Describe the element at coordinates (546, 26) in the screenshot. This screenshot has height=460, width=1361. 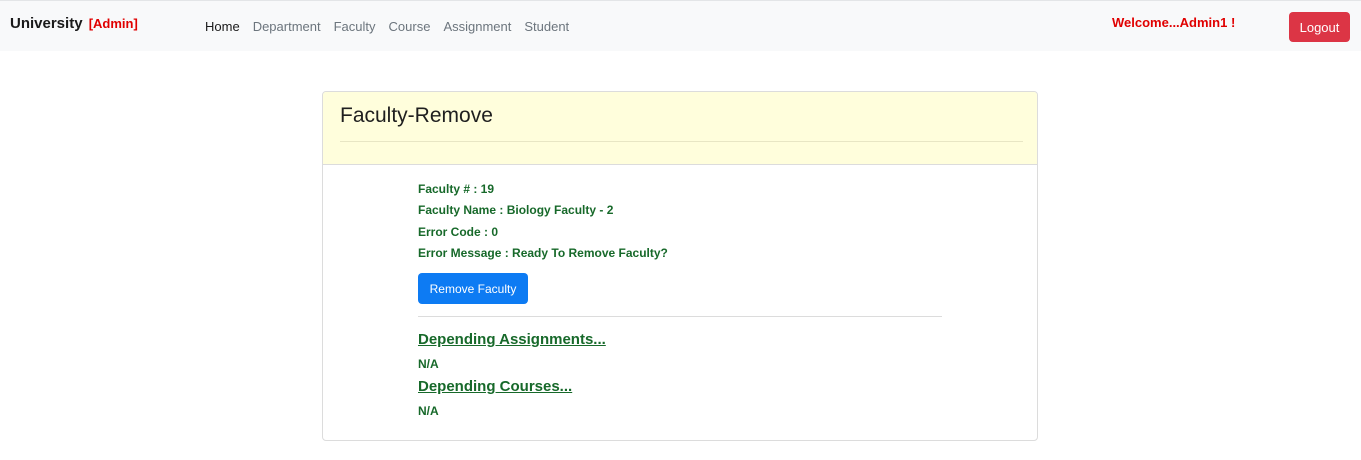
I see `nav-student: Student` at that location.